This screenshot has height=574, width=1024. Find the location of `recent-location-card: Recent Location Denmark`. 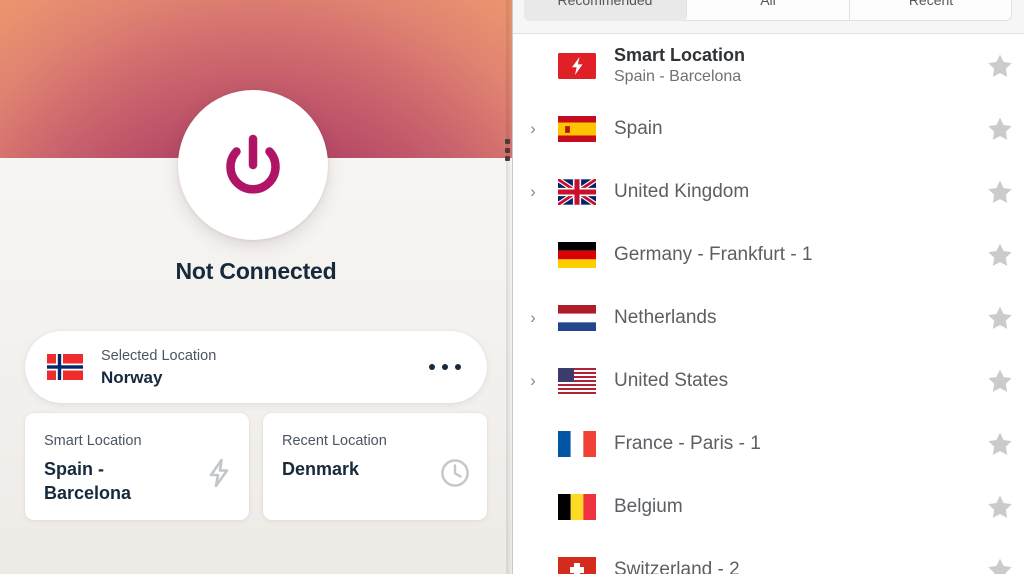

recent-location-card: Recent Location Denmark is located at coordinates (375, 466).